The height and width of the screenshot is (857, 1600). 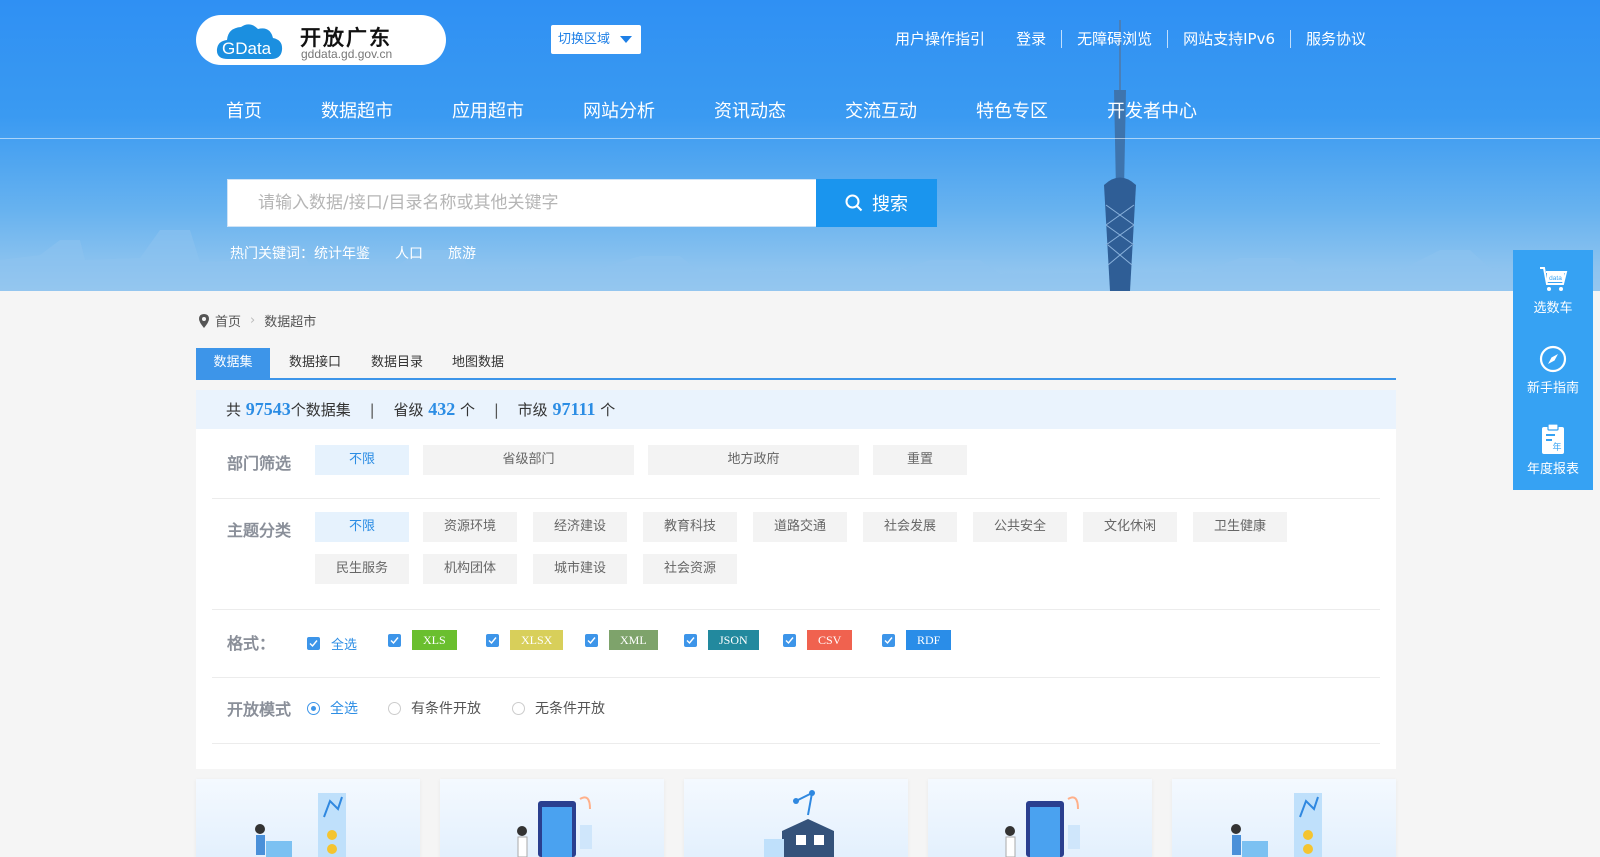 I want to click on link-accessibility: 无障碍浏览, so click(x=1114, y=39).